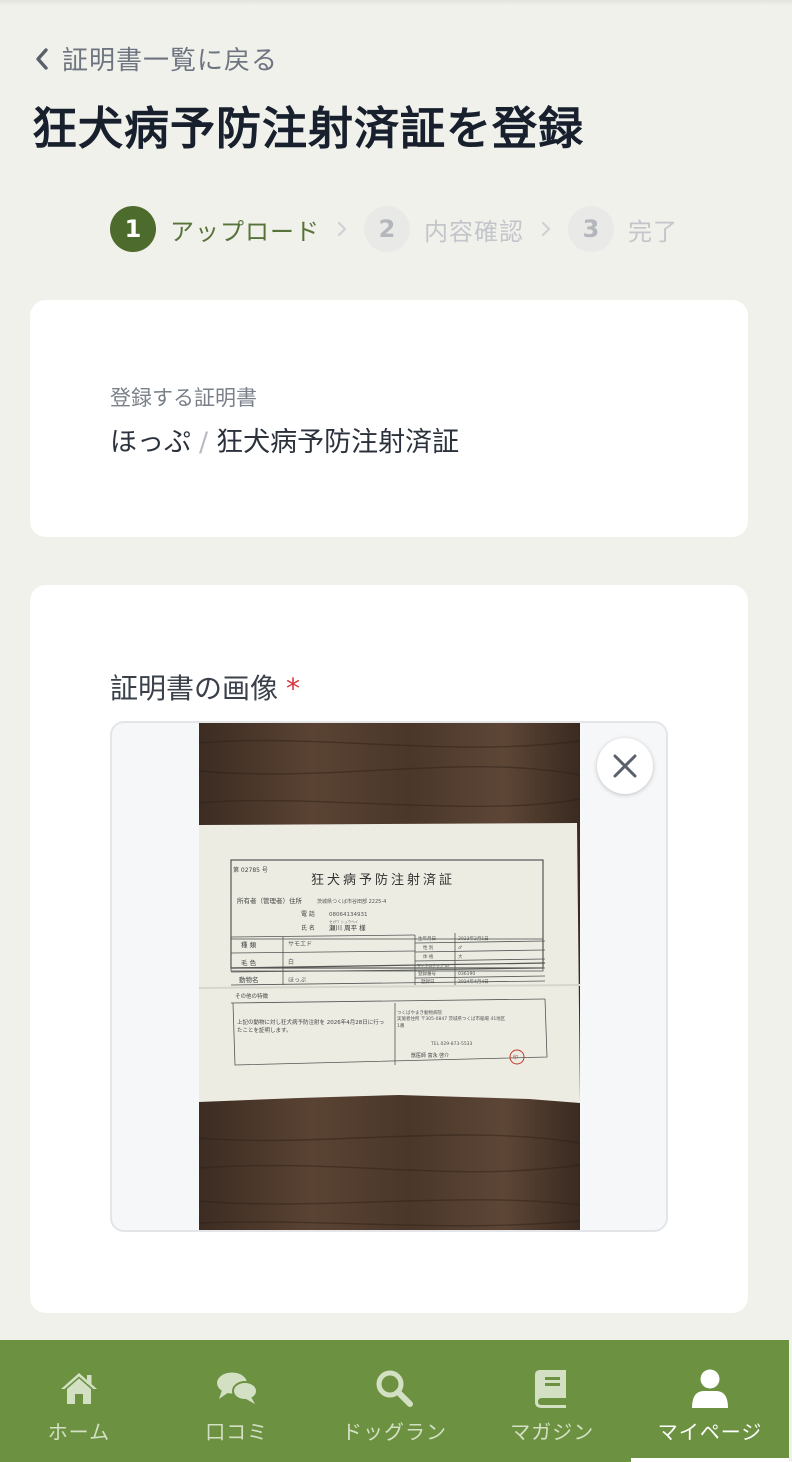 The height and width of the screenshot is (1462, 792). Describe the element at coordinates (79, 1432) in the screenshot. I see `tab-label: ホーム` at that location.